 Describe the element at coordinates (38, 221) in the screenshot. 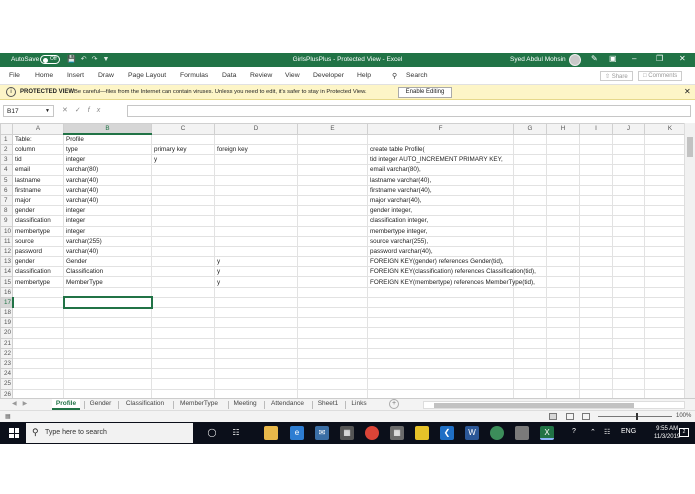

I see `cell-a9: classification` at that location.